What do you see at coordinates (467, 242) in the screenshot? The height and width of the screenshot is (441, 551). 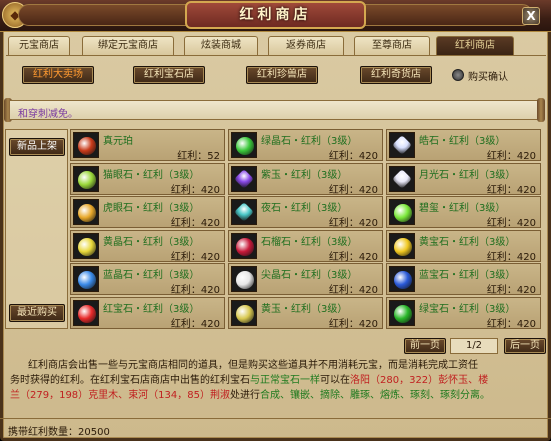 I see `item-name: 黄宝石・红利（3级）` at bounding box center [467, 242].